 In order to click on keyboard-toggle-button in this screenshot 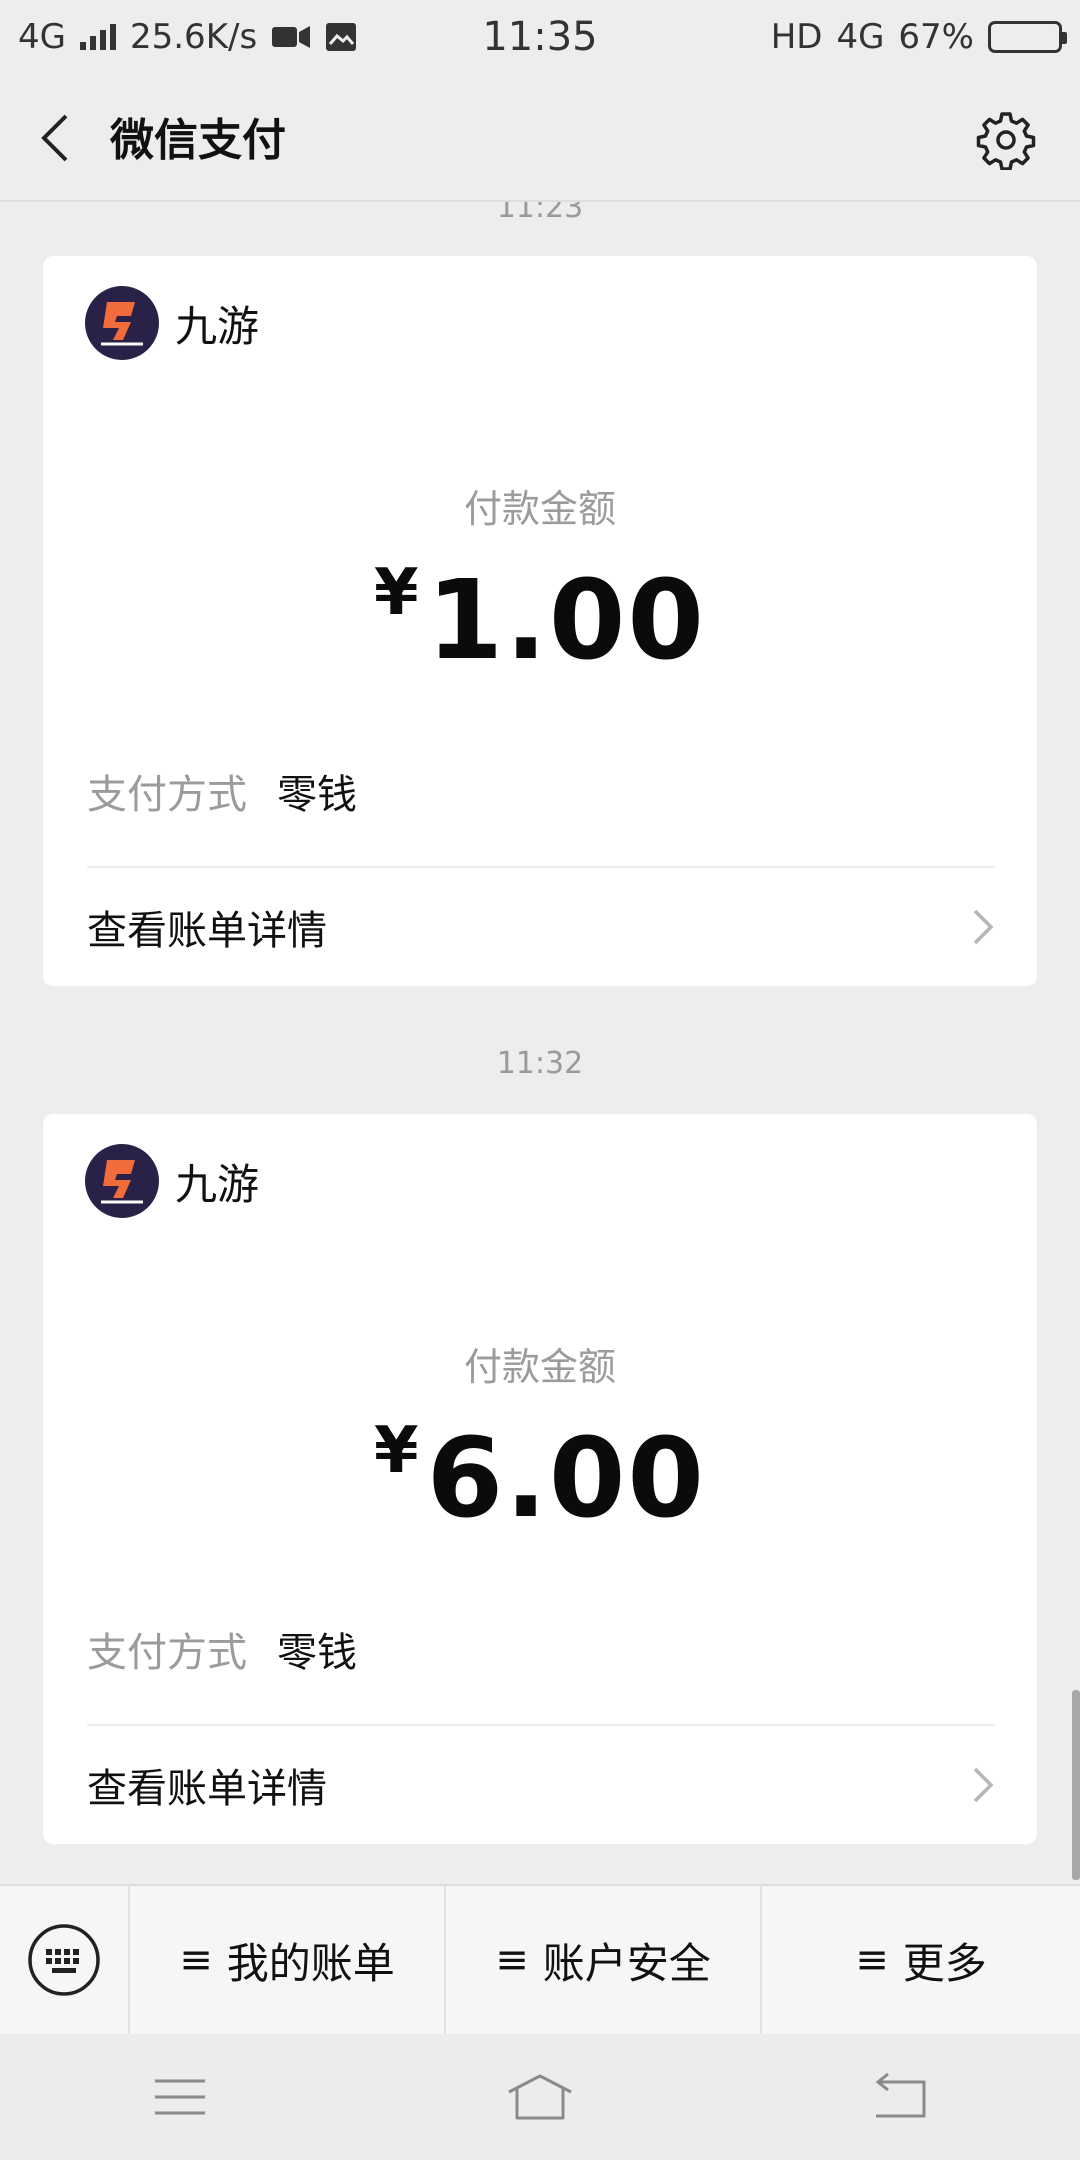, I will do `click(65, 1960)`.